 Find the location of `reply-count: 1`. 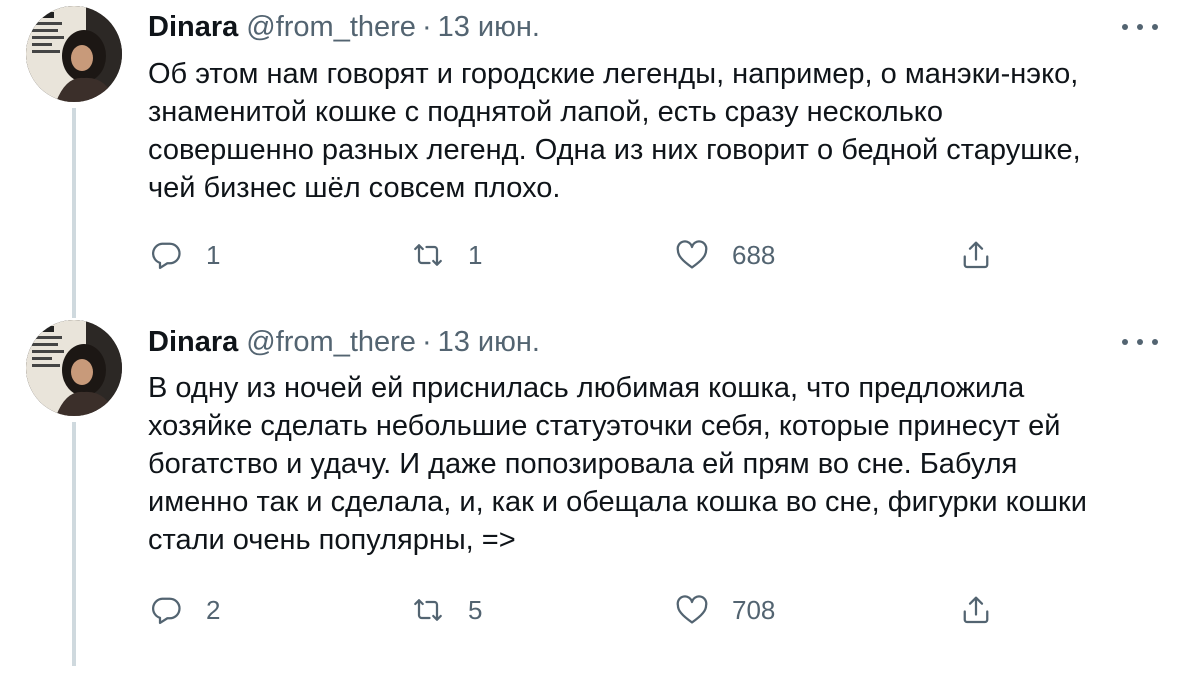

reply-count: 1 is located at coordinates (213, 254).